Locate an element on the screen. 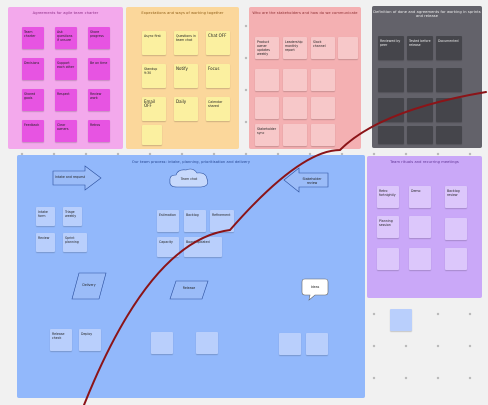 This screenshot has width=488, height=405. speech-bubble-shape is located at coordinates (315, 289).